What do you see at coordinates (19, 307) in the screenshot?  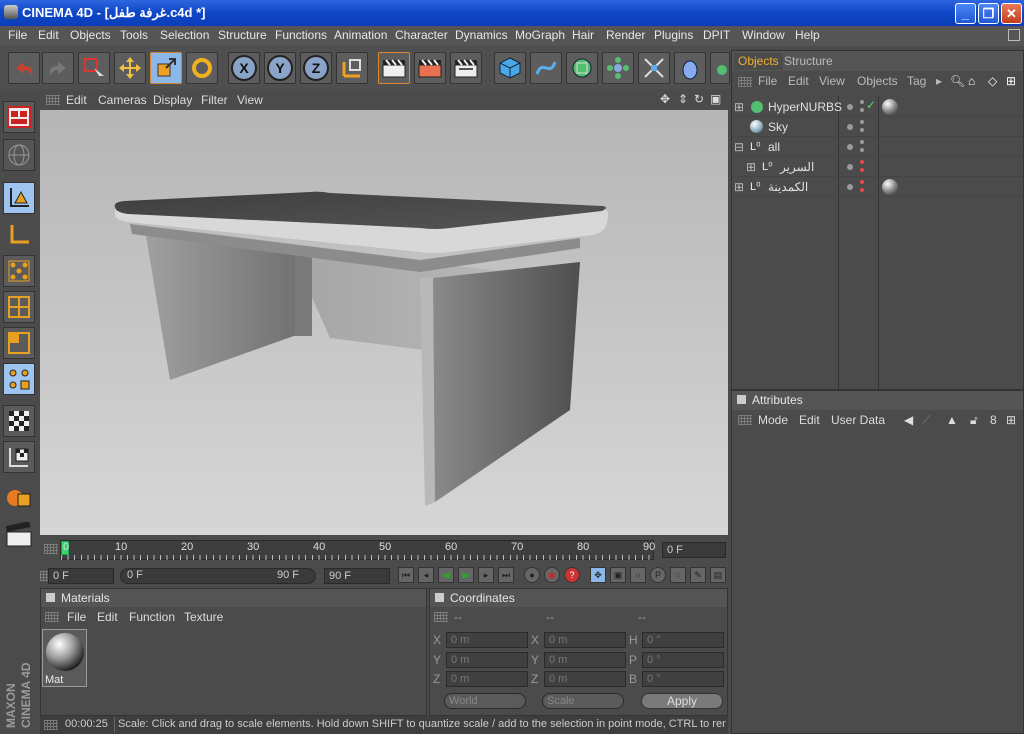 I see `edges-mode-button` at bounding box center [19, 307].